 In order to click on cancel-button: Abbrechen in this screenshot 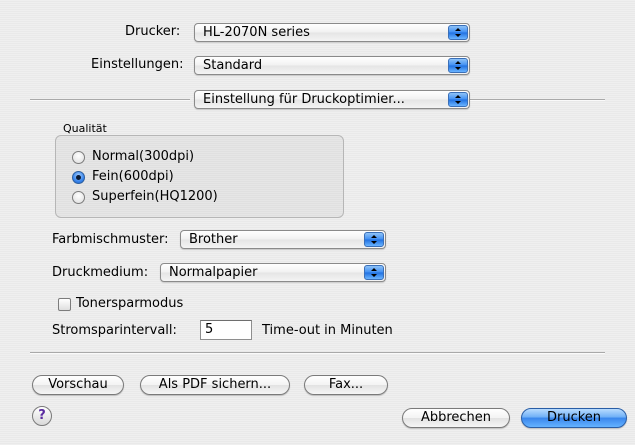, I will do `click(456, 418)`.